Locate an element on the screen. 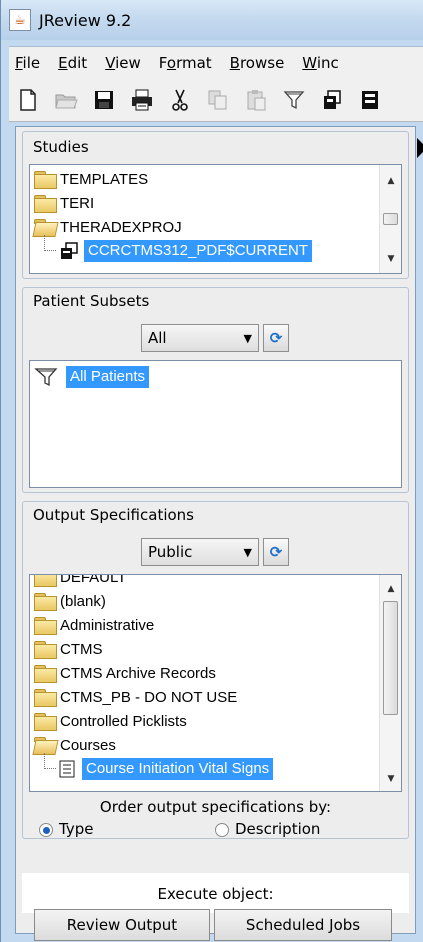 The height and width of the screenshot is (942, 423). list-item: CTMS Archive Records is located at coordinates (125, 673).